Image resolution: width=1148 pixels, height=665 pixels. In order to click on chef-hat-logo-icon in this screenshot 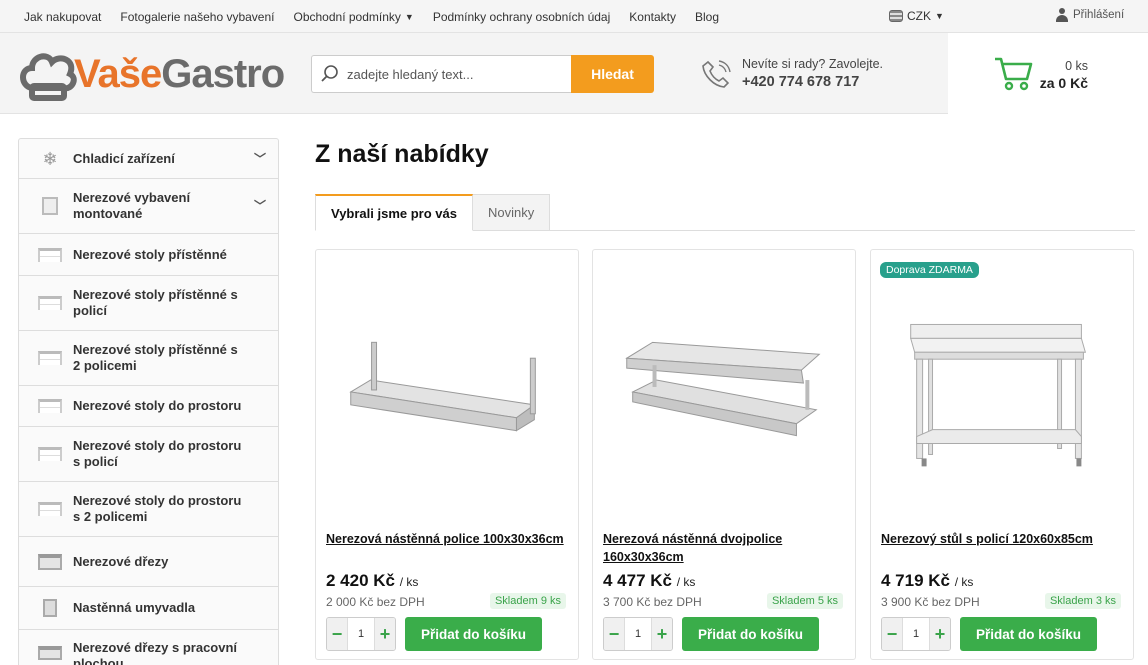, I will do `click(48, 77)`.